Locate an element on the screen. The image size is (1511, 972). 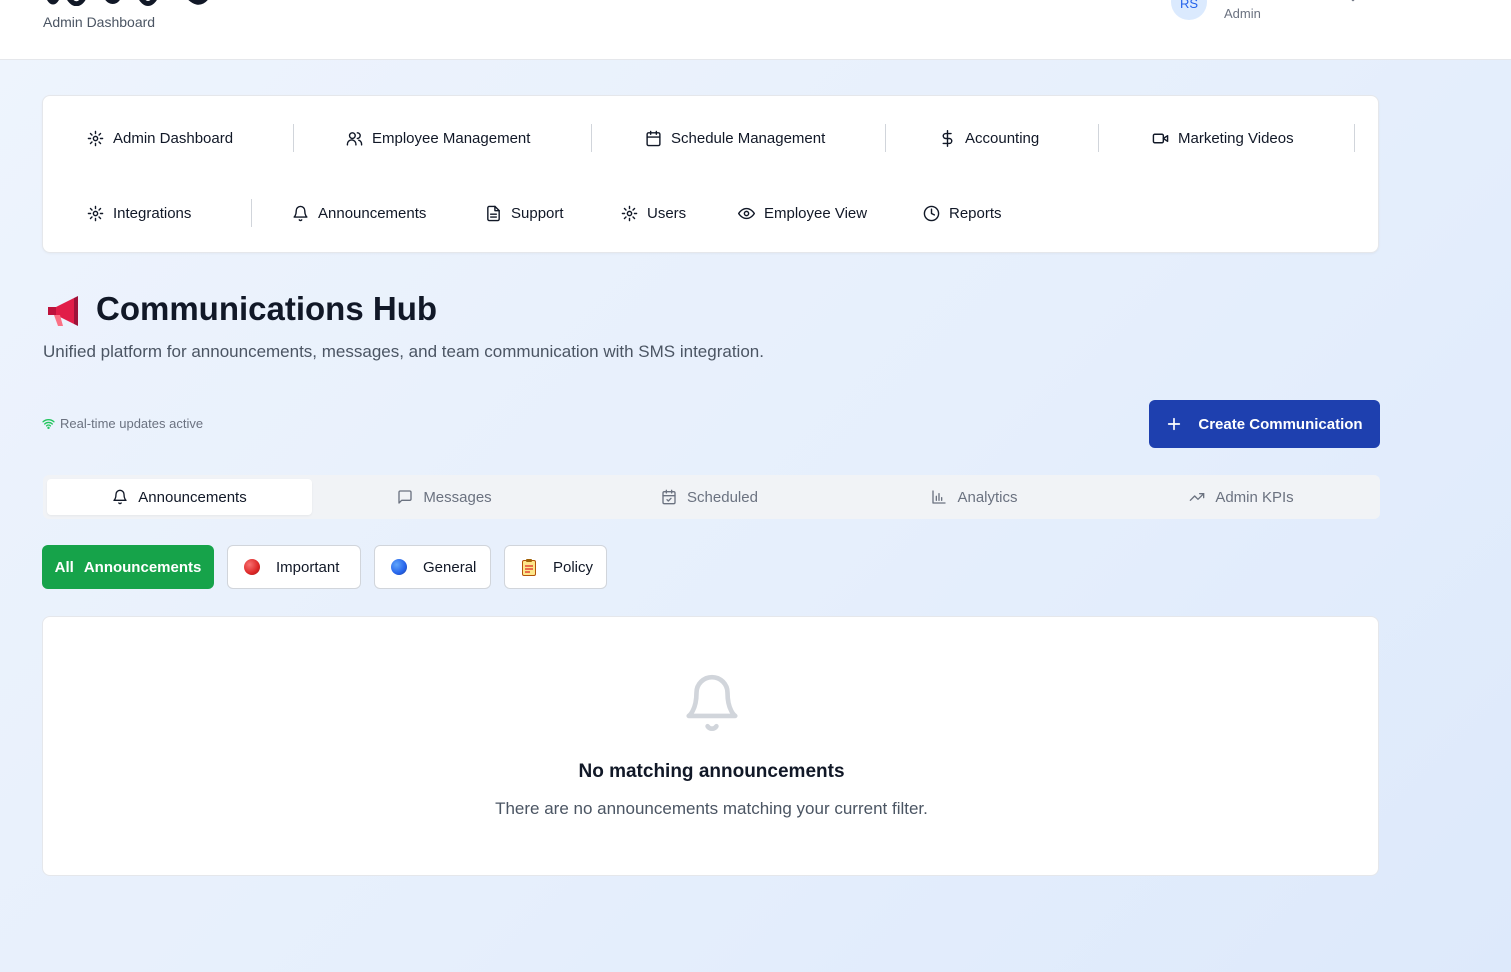
plus-icon is located at coordinates (1174, 424).